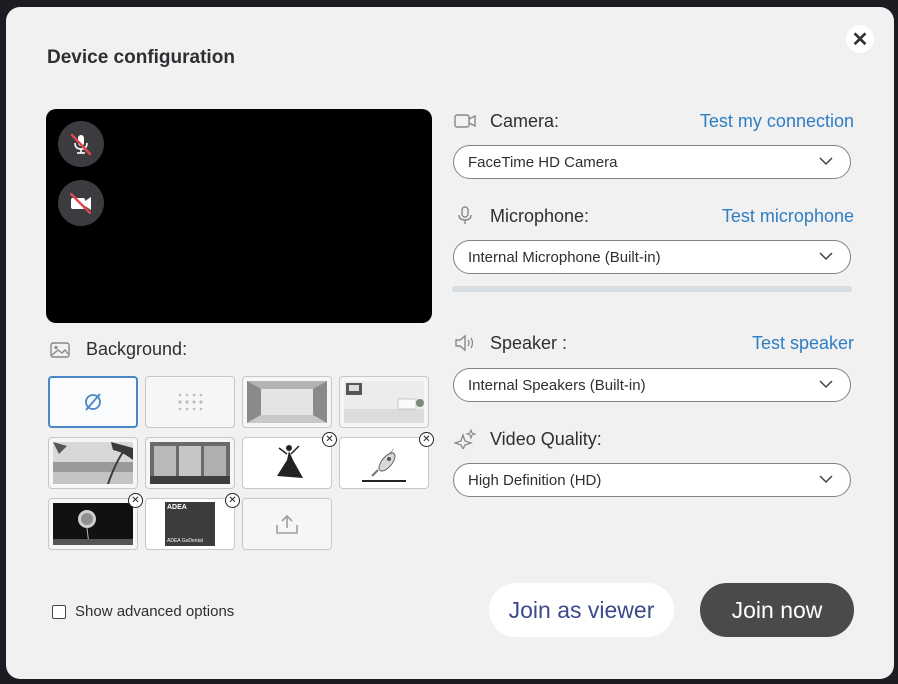 This screenshot has height=684, width=898. I want to click on camera-header: Camera: Test my connection, so click(654, 121).